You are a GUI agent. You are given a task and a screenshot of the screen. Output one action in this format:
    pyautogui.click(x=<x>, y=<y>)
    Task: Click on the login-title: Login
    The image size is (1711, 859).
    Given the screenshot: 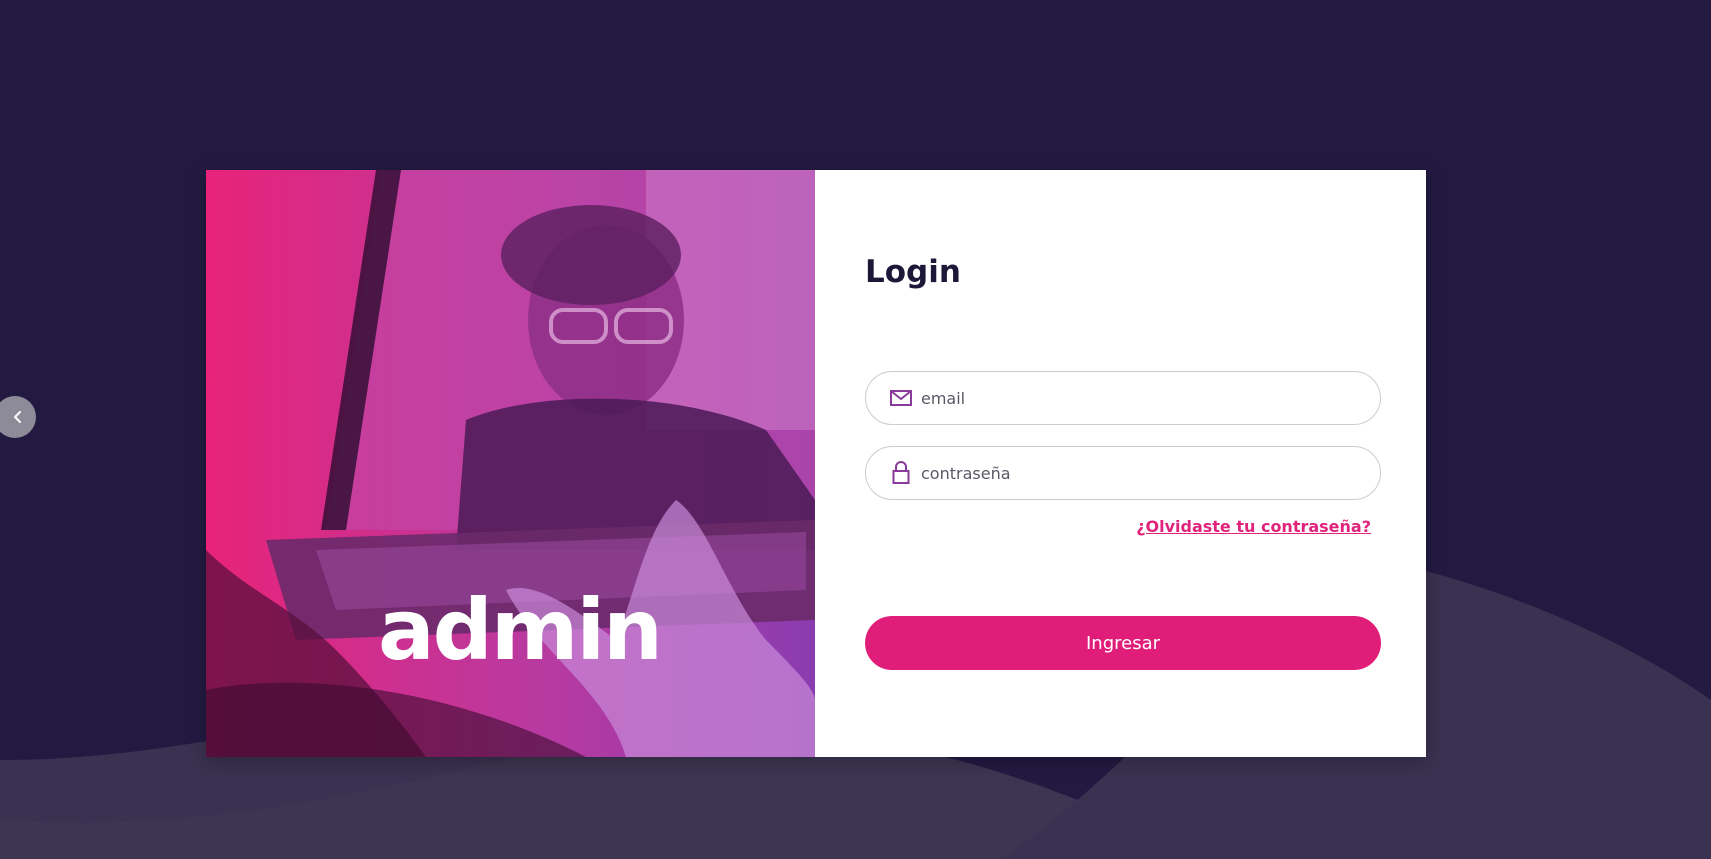 What is the action you would take?
    pyautogui.click(x=913, y=272)
    